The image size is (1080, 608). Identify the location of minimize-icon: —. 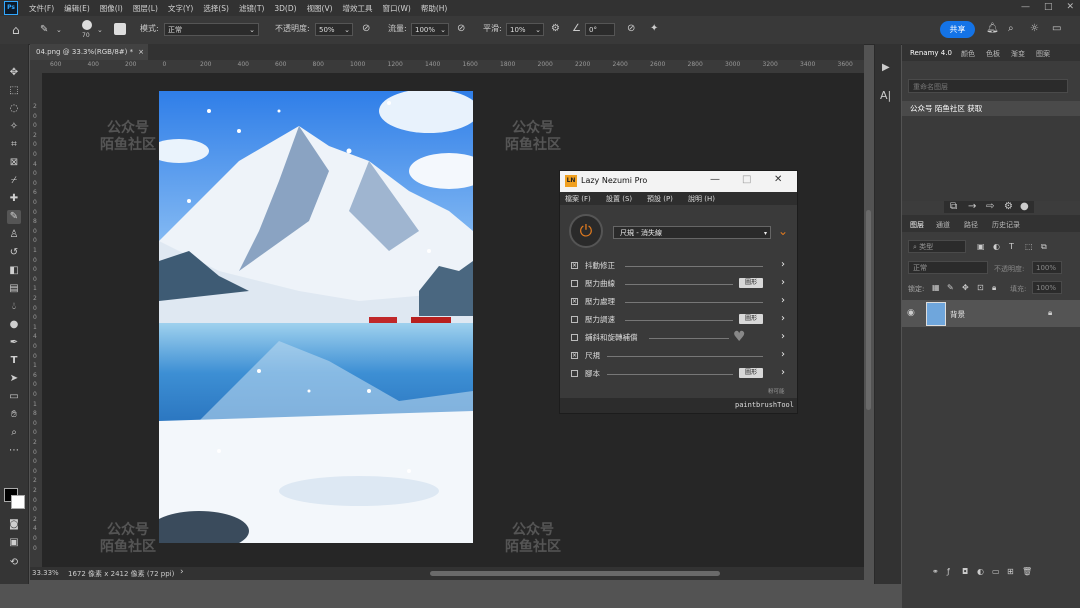
(1025, 7).